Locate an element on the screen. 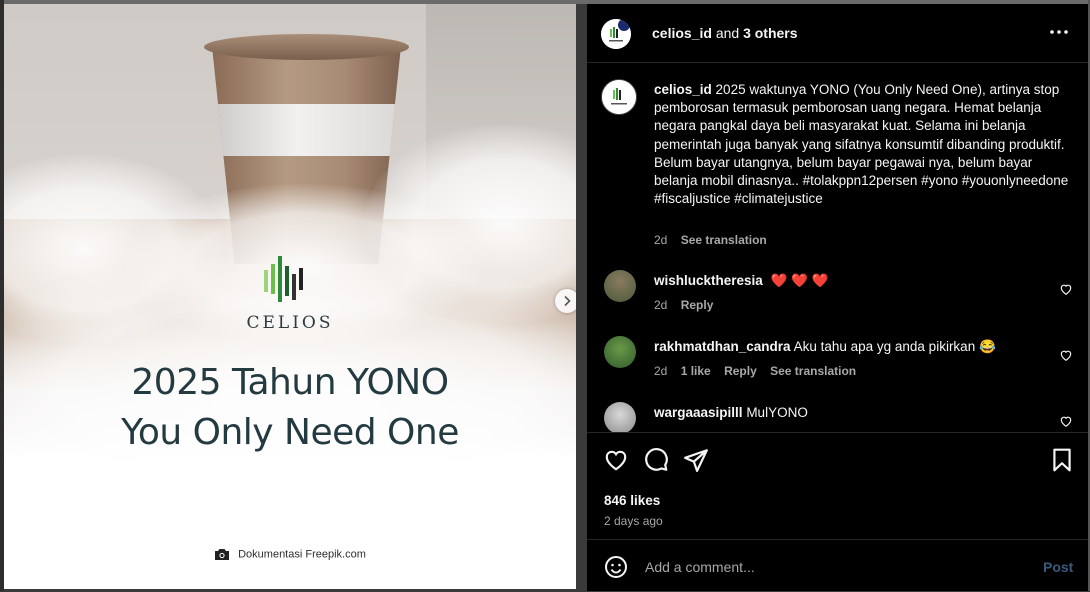  chevron-right-icon is located at coordinates (567, 301).